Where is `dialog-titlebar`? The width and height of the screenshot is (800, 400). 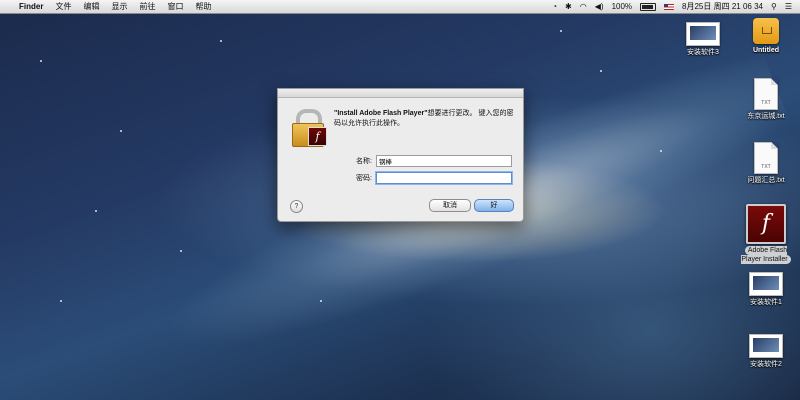 dialog-titlebar is located at coordinates (400, 93).